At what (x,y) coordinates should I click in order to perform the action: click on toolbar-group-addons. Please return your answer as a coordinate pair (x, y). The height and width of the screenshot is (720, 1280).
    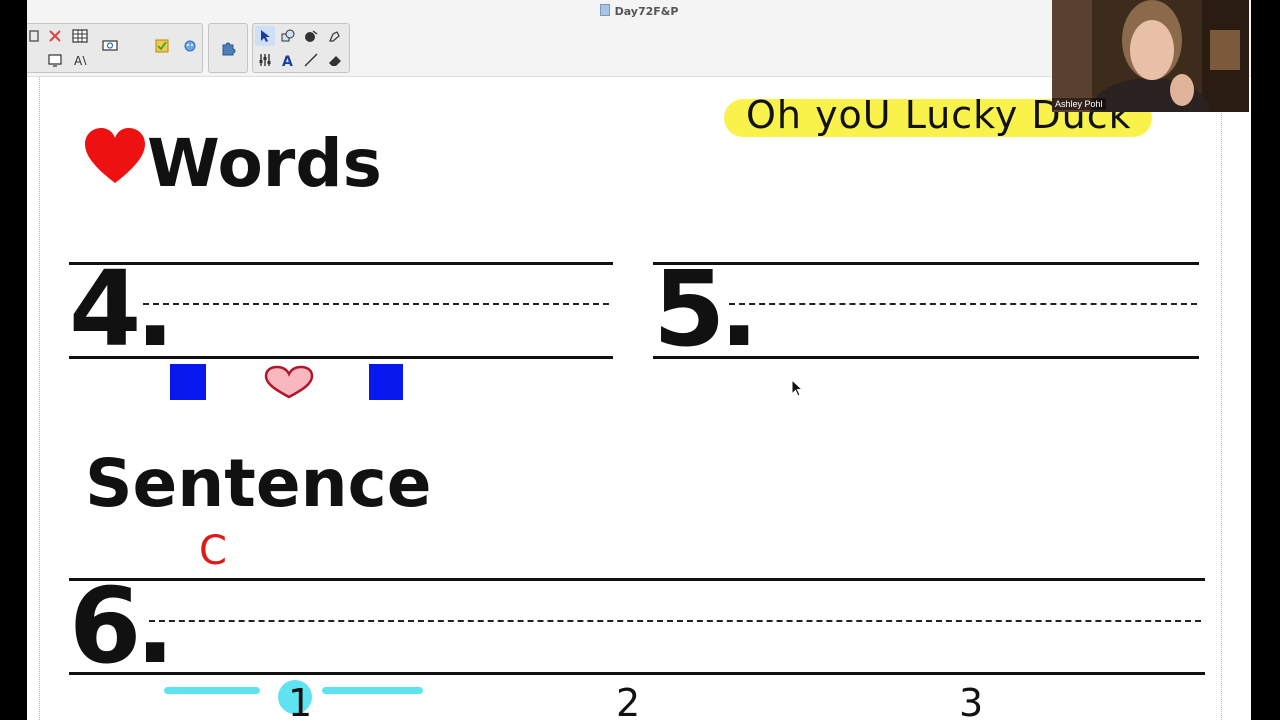
    Looking at the image, I should click on (228, 48).